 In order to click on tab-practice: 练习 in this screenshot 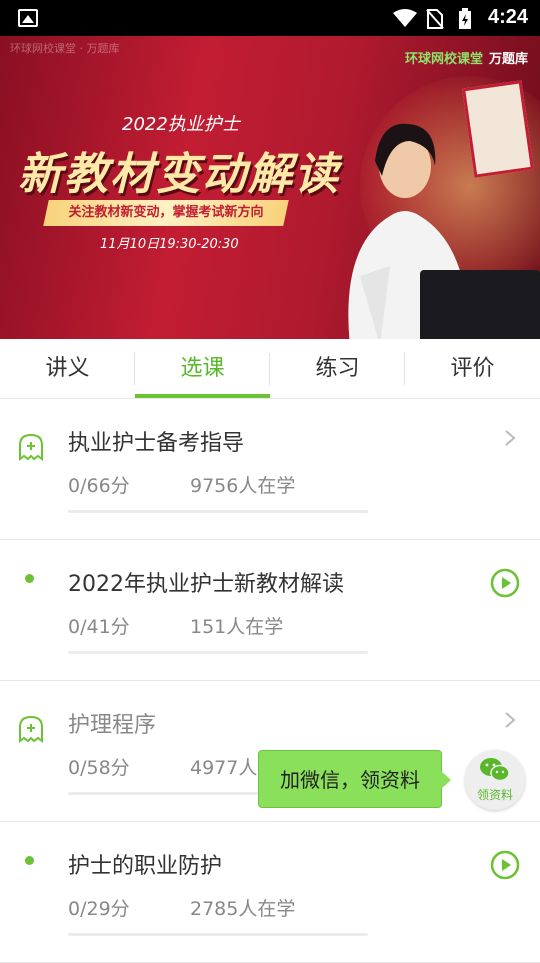, I will do `click(337, 368)`.